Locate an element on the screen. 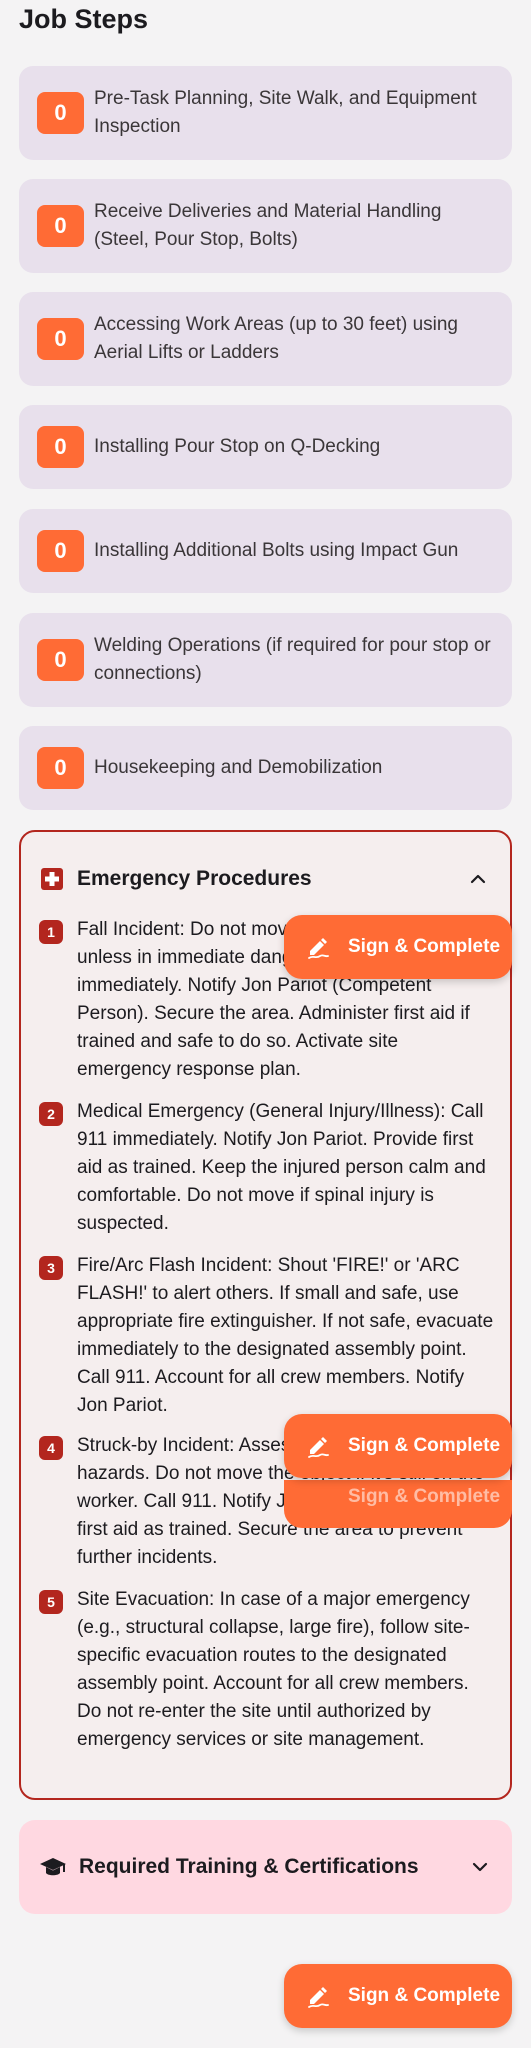 The height and width of the screenshot is (2048, 531). emergency-procedures-header: Emergency Procedures is located at coordinates (265, 879).